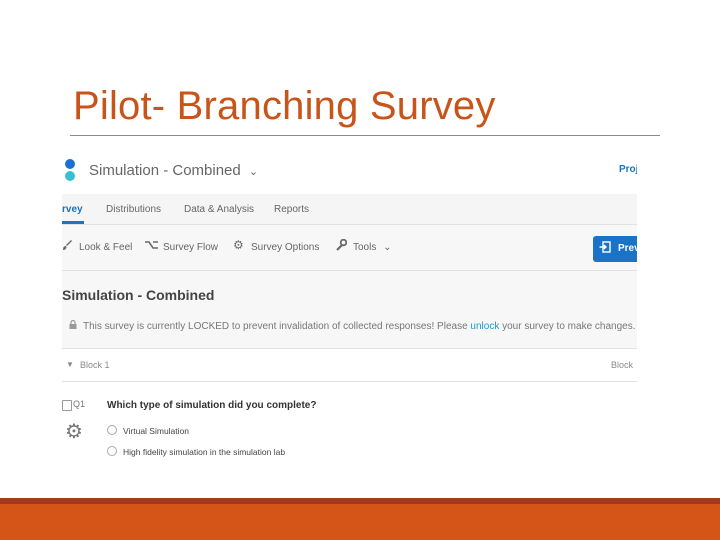 This screenshot has width=720, height=540. What do you see at coordinates (284, 106) in the screenshot?
I see `slide-title: Pilot- Branching Survey` at bounding box center [284, 106].